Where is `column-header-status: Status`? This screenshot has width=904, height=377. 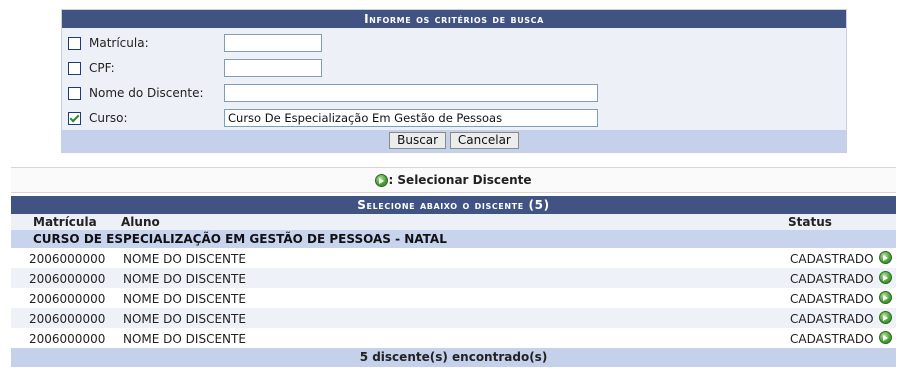 column-header-status: Status is located at coordinates (810, 222).